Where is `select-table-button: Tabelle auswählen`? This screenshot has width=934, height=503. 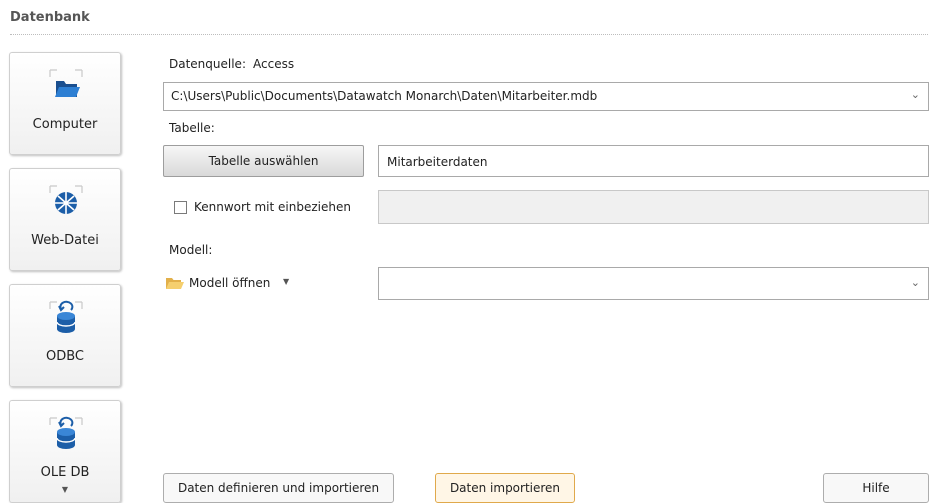 select-table-button: Tabelle auswählen is located at coordinates (263, 161).